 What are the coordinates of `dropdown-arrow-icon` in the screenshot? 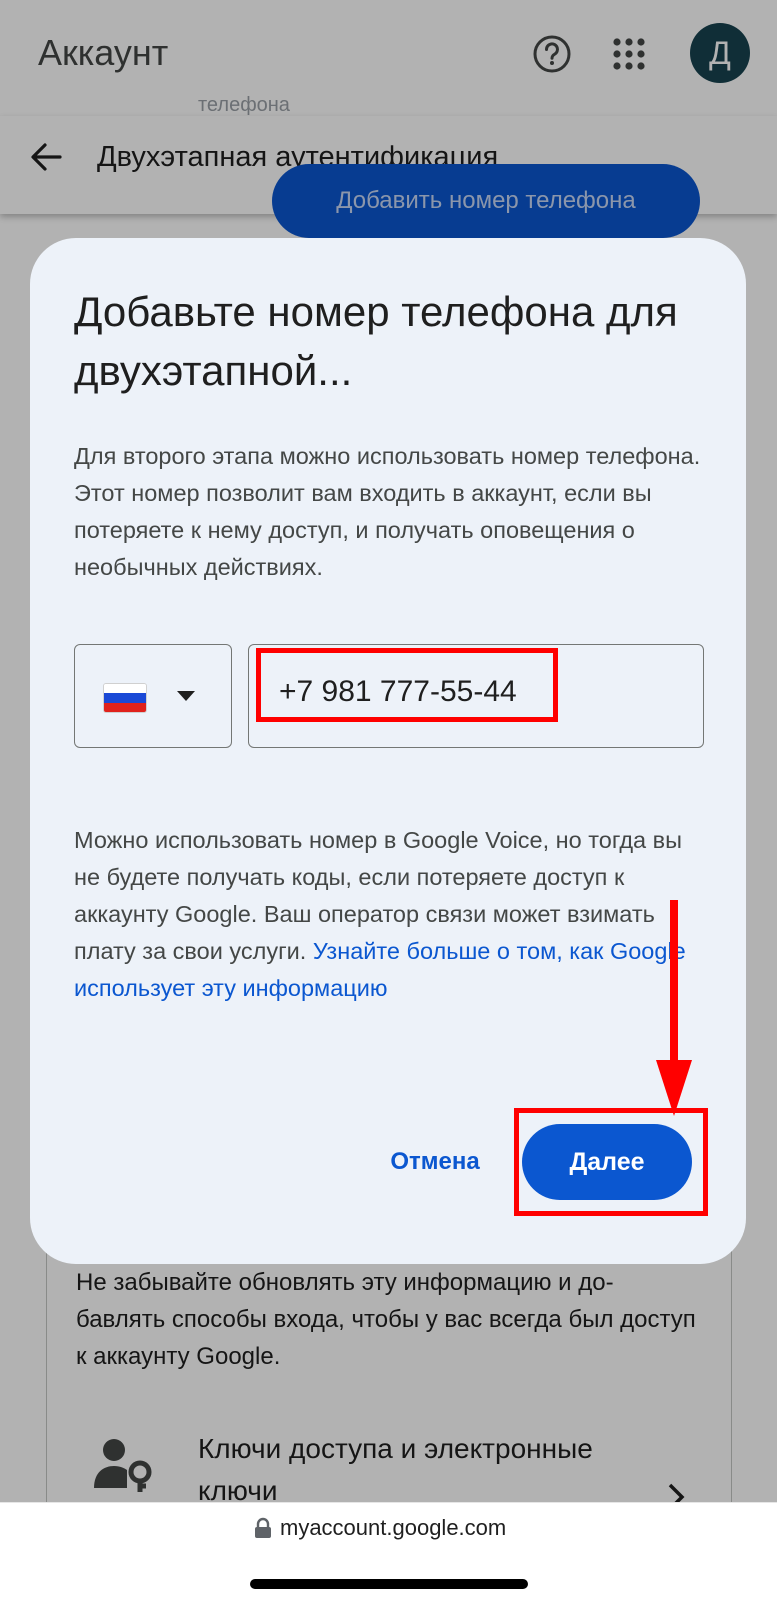 It's located at (186, 696).